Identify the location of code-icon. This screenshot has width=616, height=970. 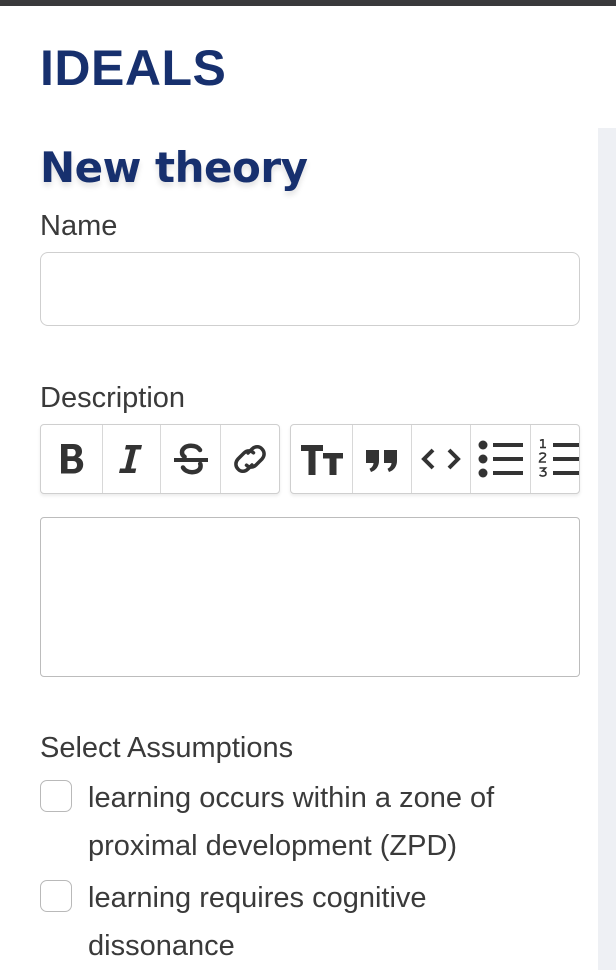
(441, 459).